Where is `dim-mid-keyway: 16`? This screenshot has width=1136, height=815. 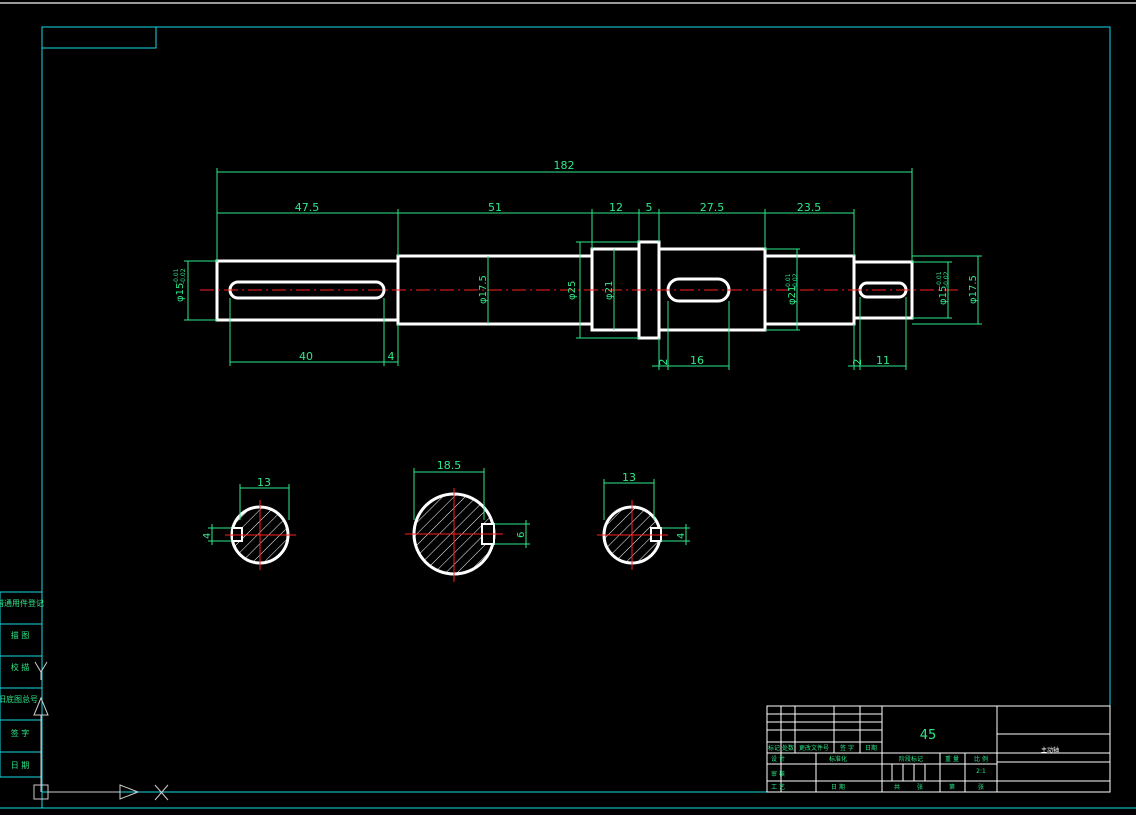
dim-mid-keyway: 16 is located at coordinates (697, 360).